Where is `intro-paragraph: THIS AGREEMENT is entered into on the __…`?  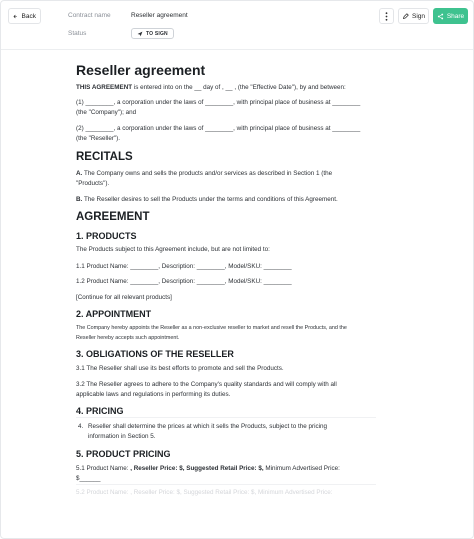 intro-paragraph: THIS AGREEMENT is entered into on the __… is located at coordinates (211, 88).